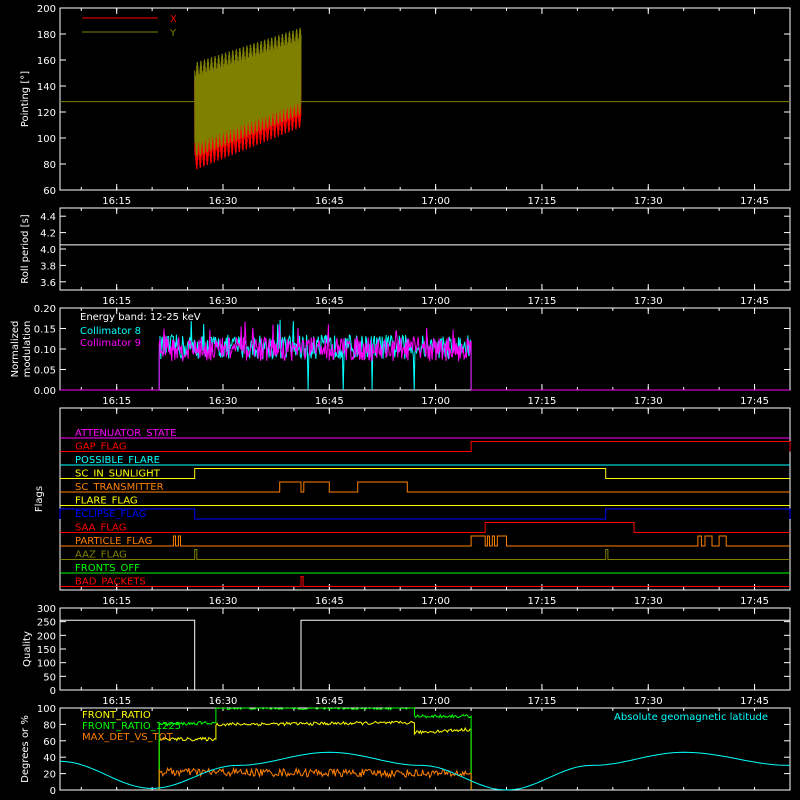 This screenshot has height=800, width=800. What do you see at coordinates (425, 473) in the screenshot?
I see `flag-line-sc-in-sunlight` at bounding box center [425, 473].